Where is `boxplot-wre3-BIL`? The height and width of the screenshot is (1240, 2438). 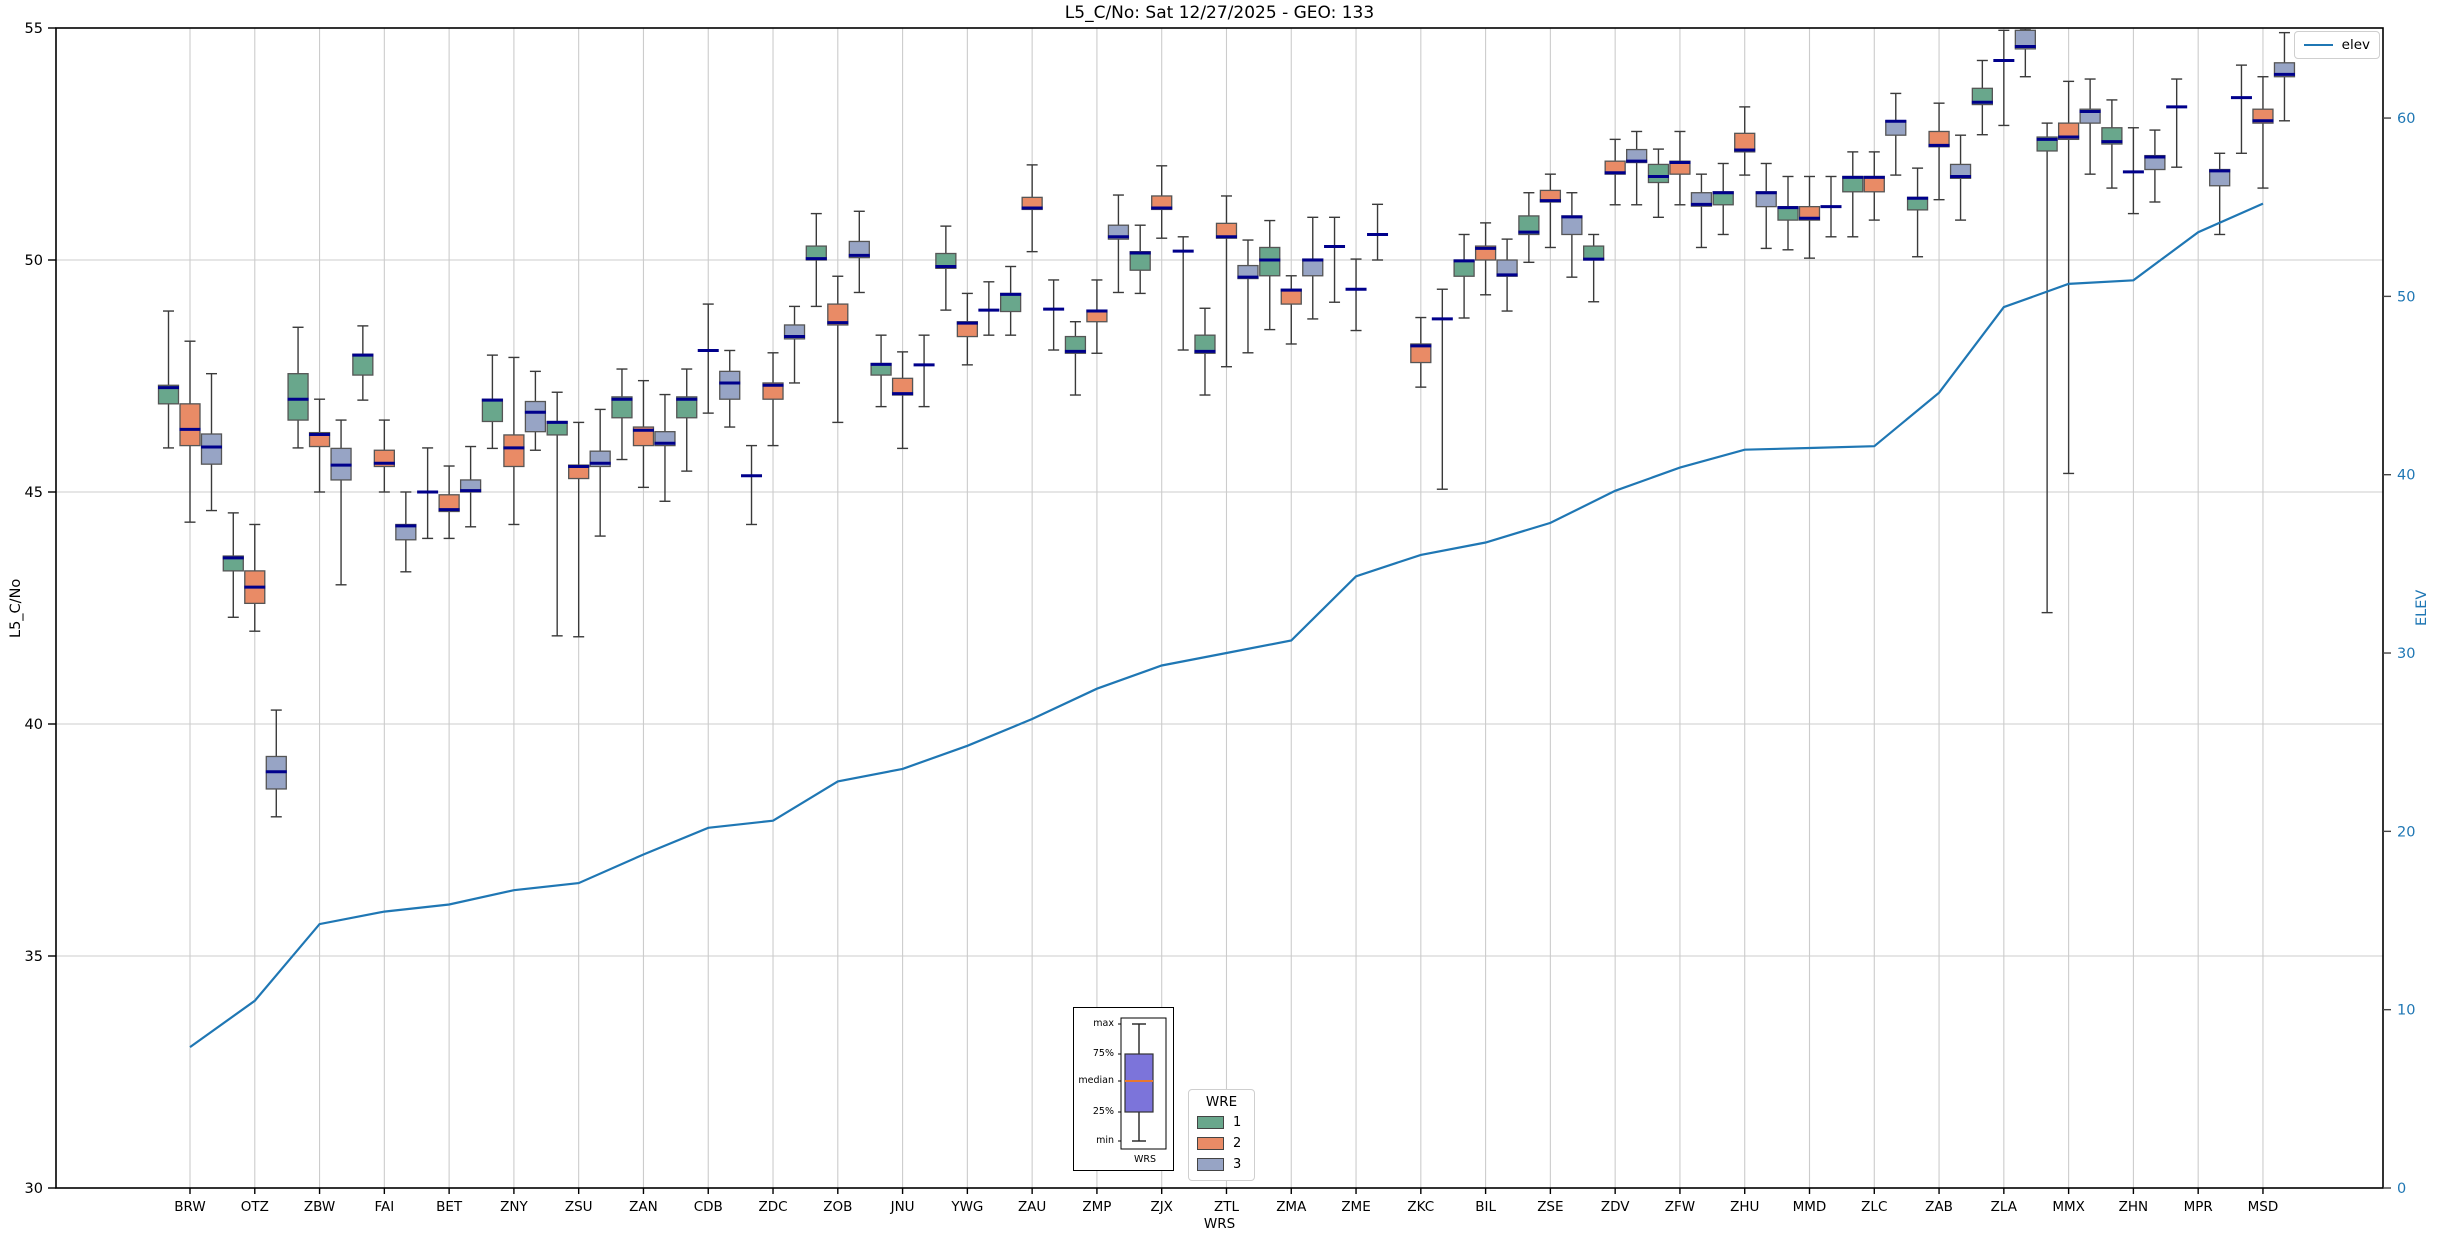
boxplot-wre3-BIL is located at coordinates (1507, 275).